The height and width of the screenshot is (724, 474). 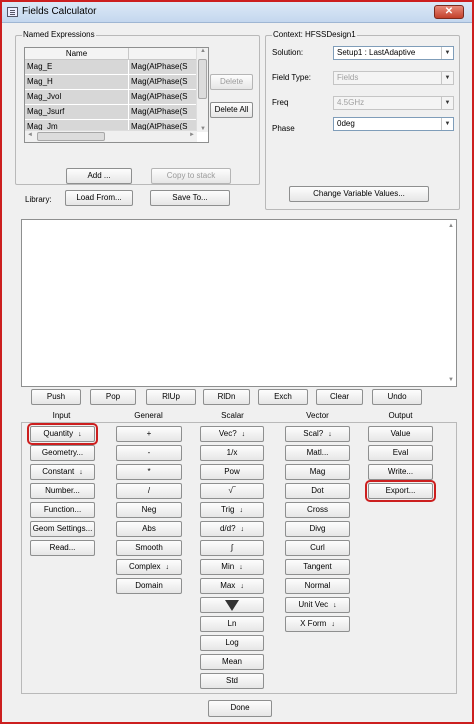 I want to click on constant-button: Constant ↓, so click(x=62, y=472).